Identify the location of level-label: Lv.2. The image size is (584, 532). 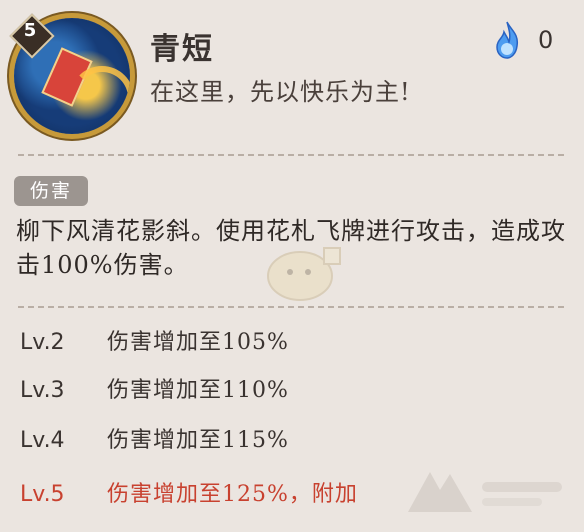
(42, 342).